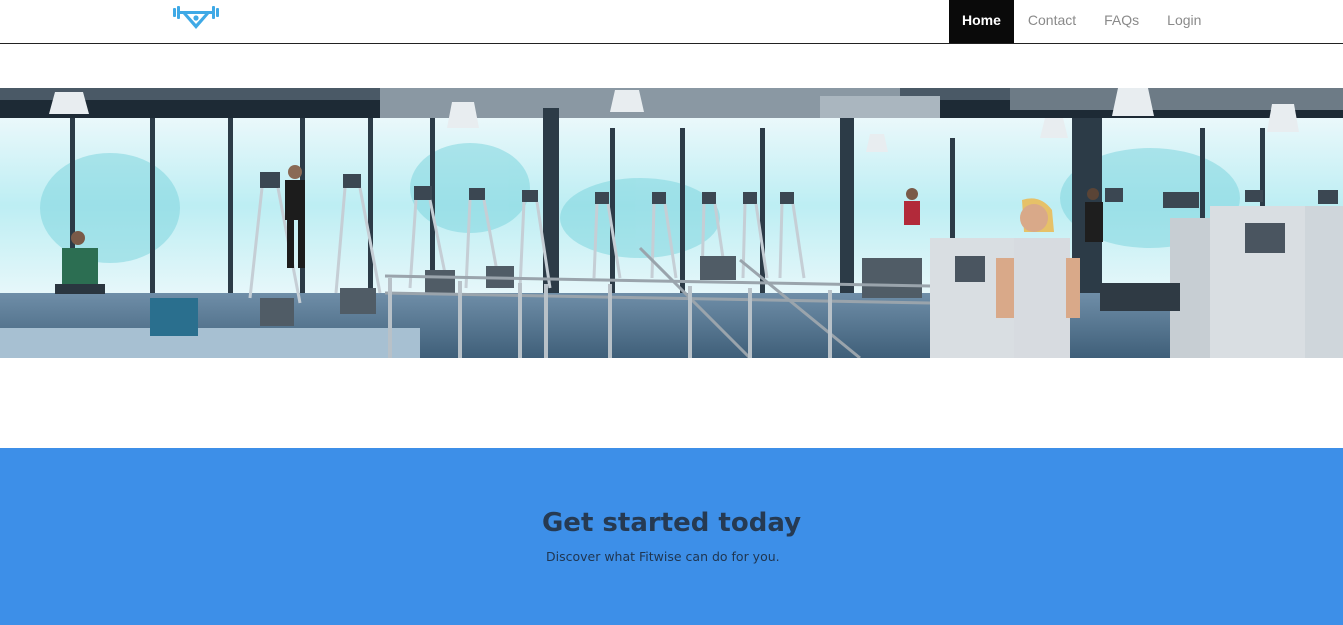 This screenshot has width=1343, height=625. Describe the element at coordinates (196, 18) in the screenshot. I see `logo-icon` at that location.